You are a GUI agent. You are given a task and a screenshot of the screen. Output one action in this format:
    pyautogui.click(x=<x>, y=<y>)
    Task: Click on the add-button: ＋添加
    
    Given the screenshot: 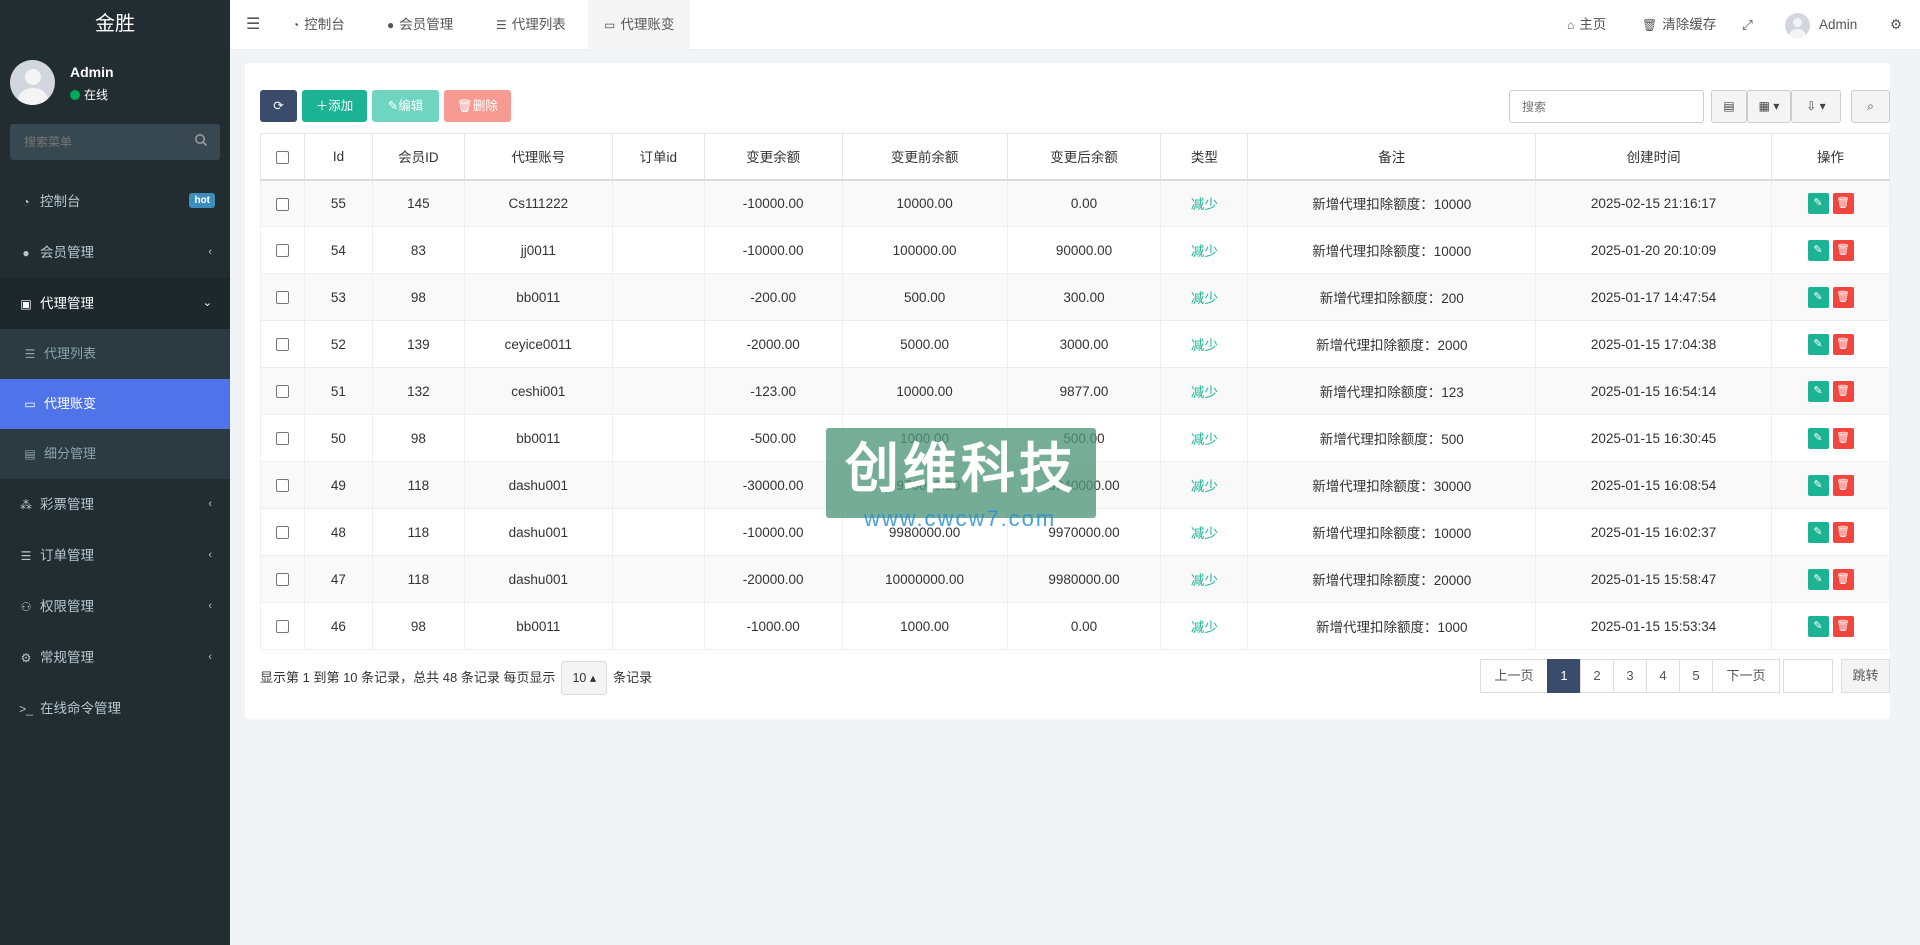 What is the action you would take?
    pyautogui.click(x=334, y=106)
    